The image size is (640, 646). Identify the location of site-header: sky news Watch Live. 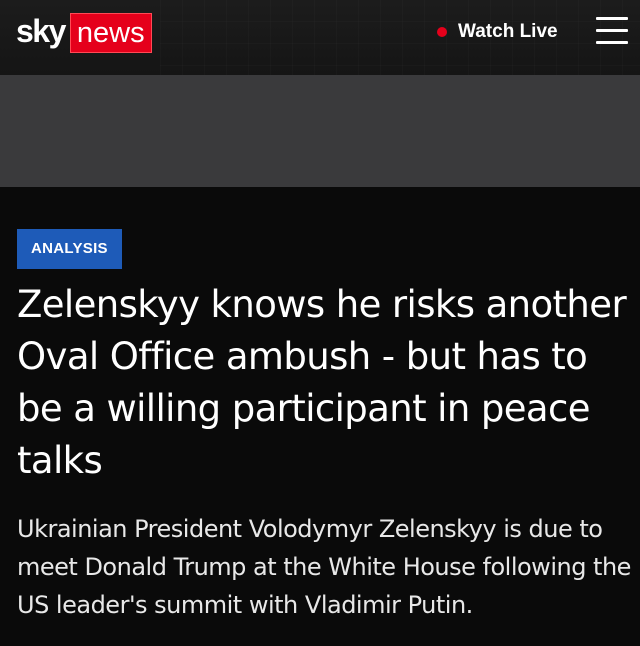
(320, 37).